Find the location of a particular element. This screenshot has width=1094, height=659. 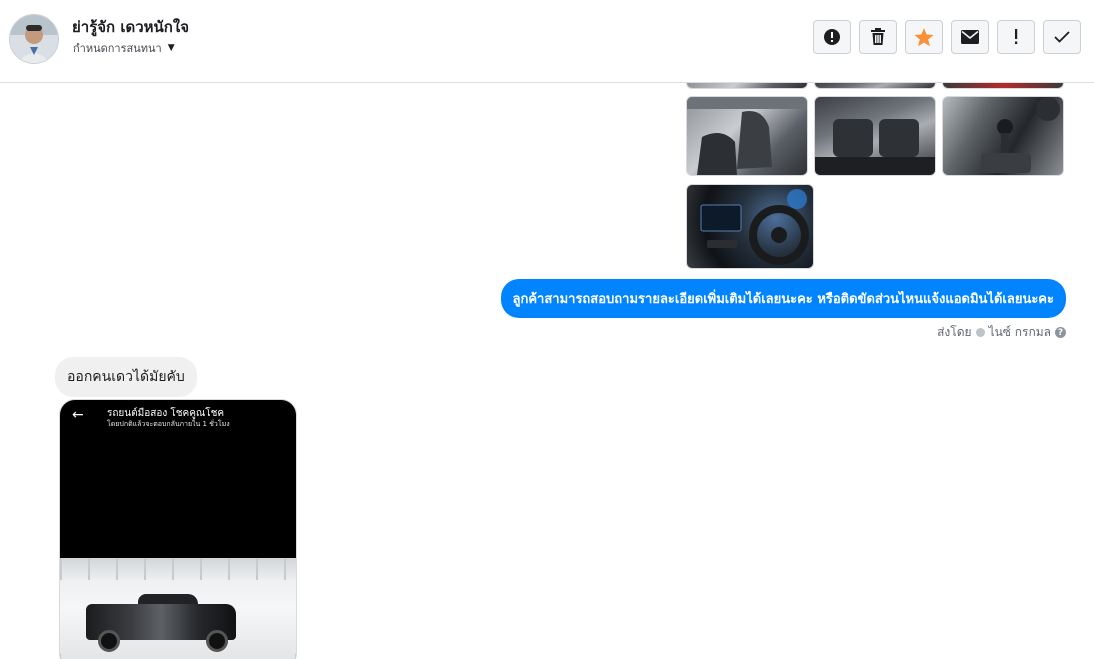

car-photo-front-seat is located at coordinates (747, 136).